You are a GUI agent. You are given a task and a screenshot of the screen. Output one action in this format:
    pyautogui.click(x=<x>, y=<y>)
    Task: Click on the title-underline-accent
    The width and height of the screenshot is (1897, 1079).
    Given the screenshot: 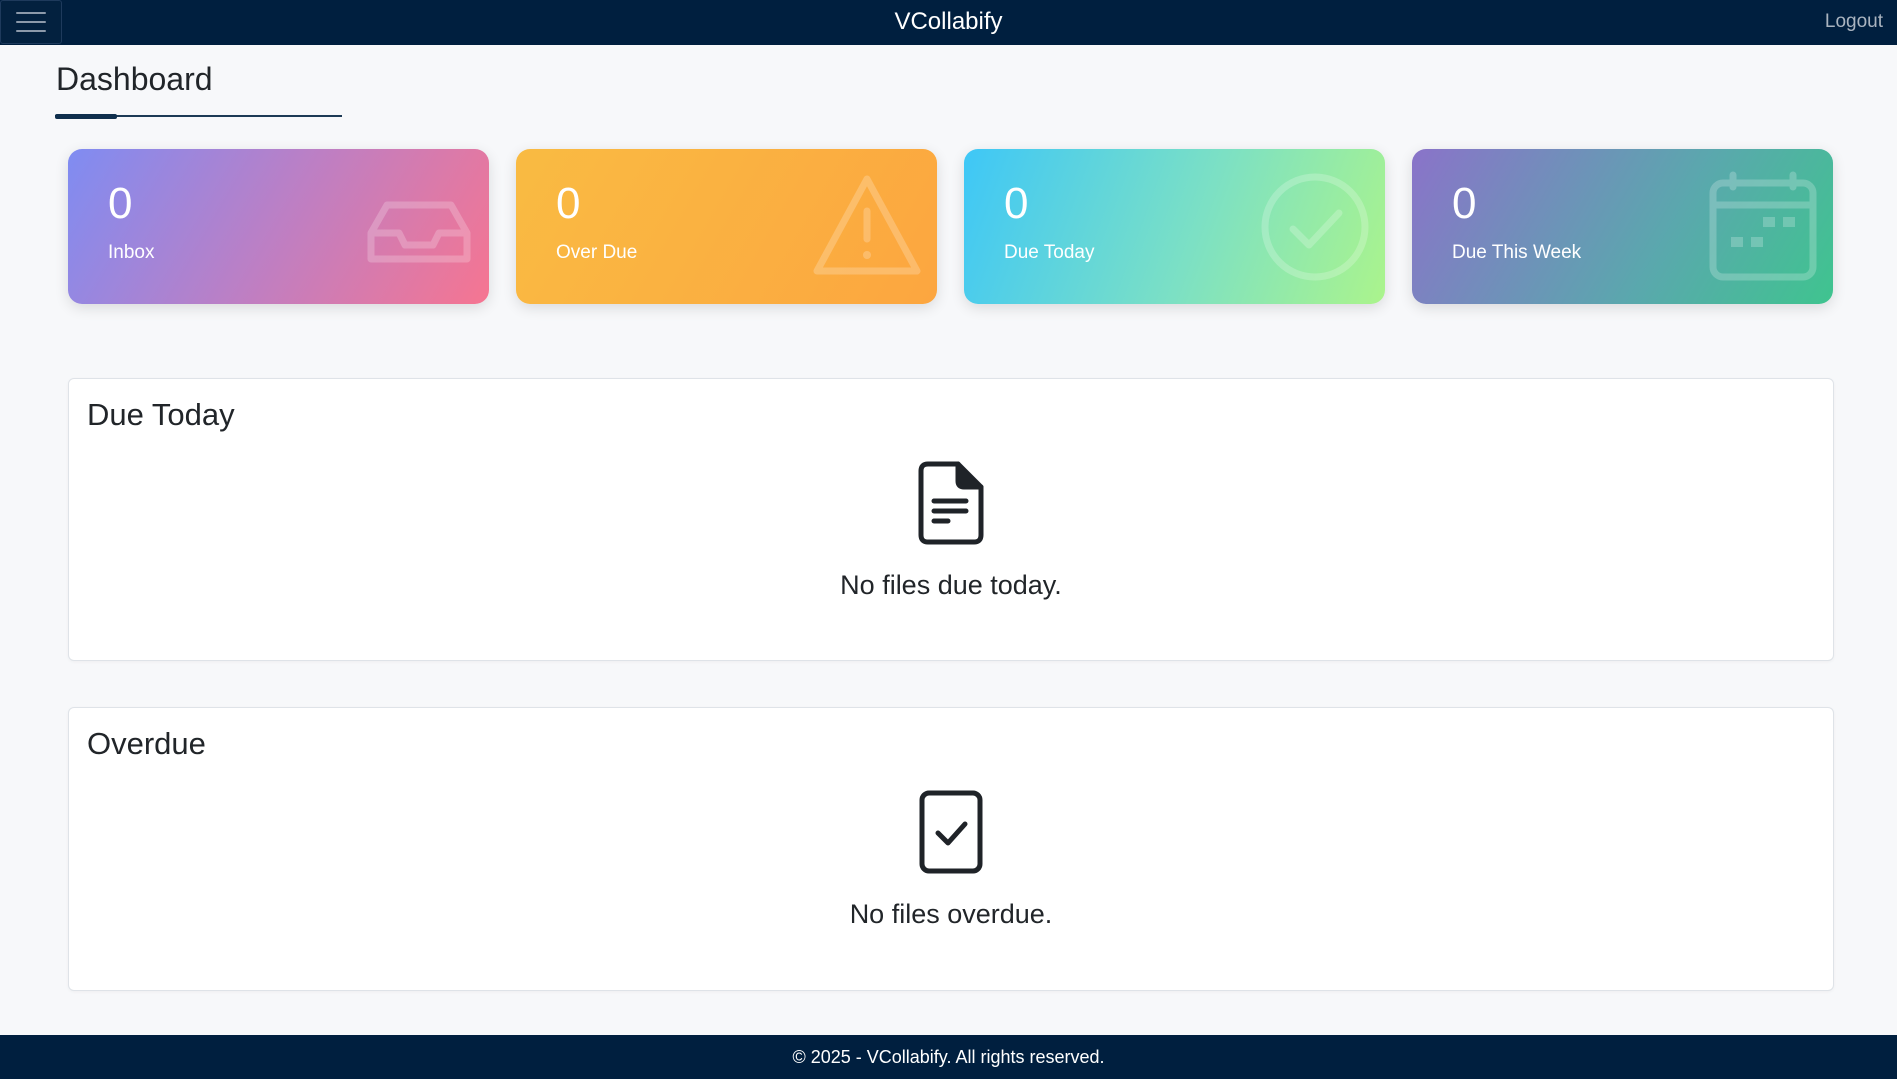 What is the action you would take?
    pyautogui.click(x=86, y=116)
    